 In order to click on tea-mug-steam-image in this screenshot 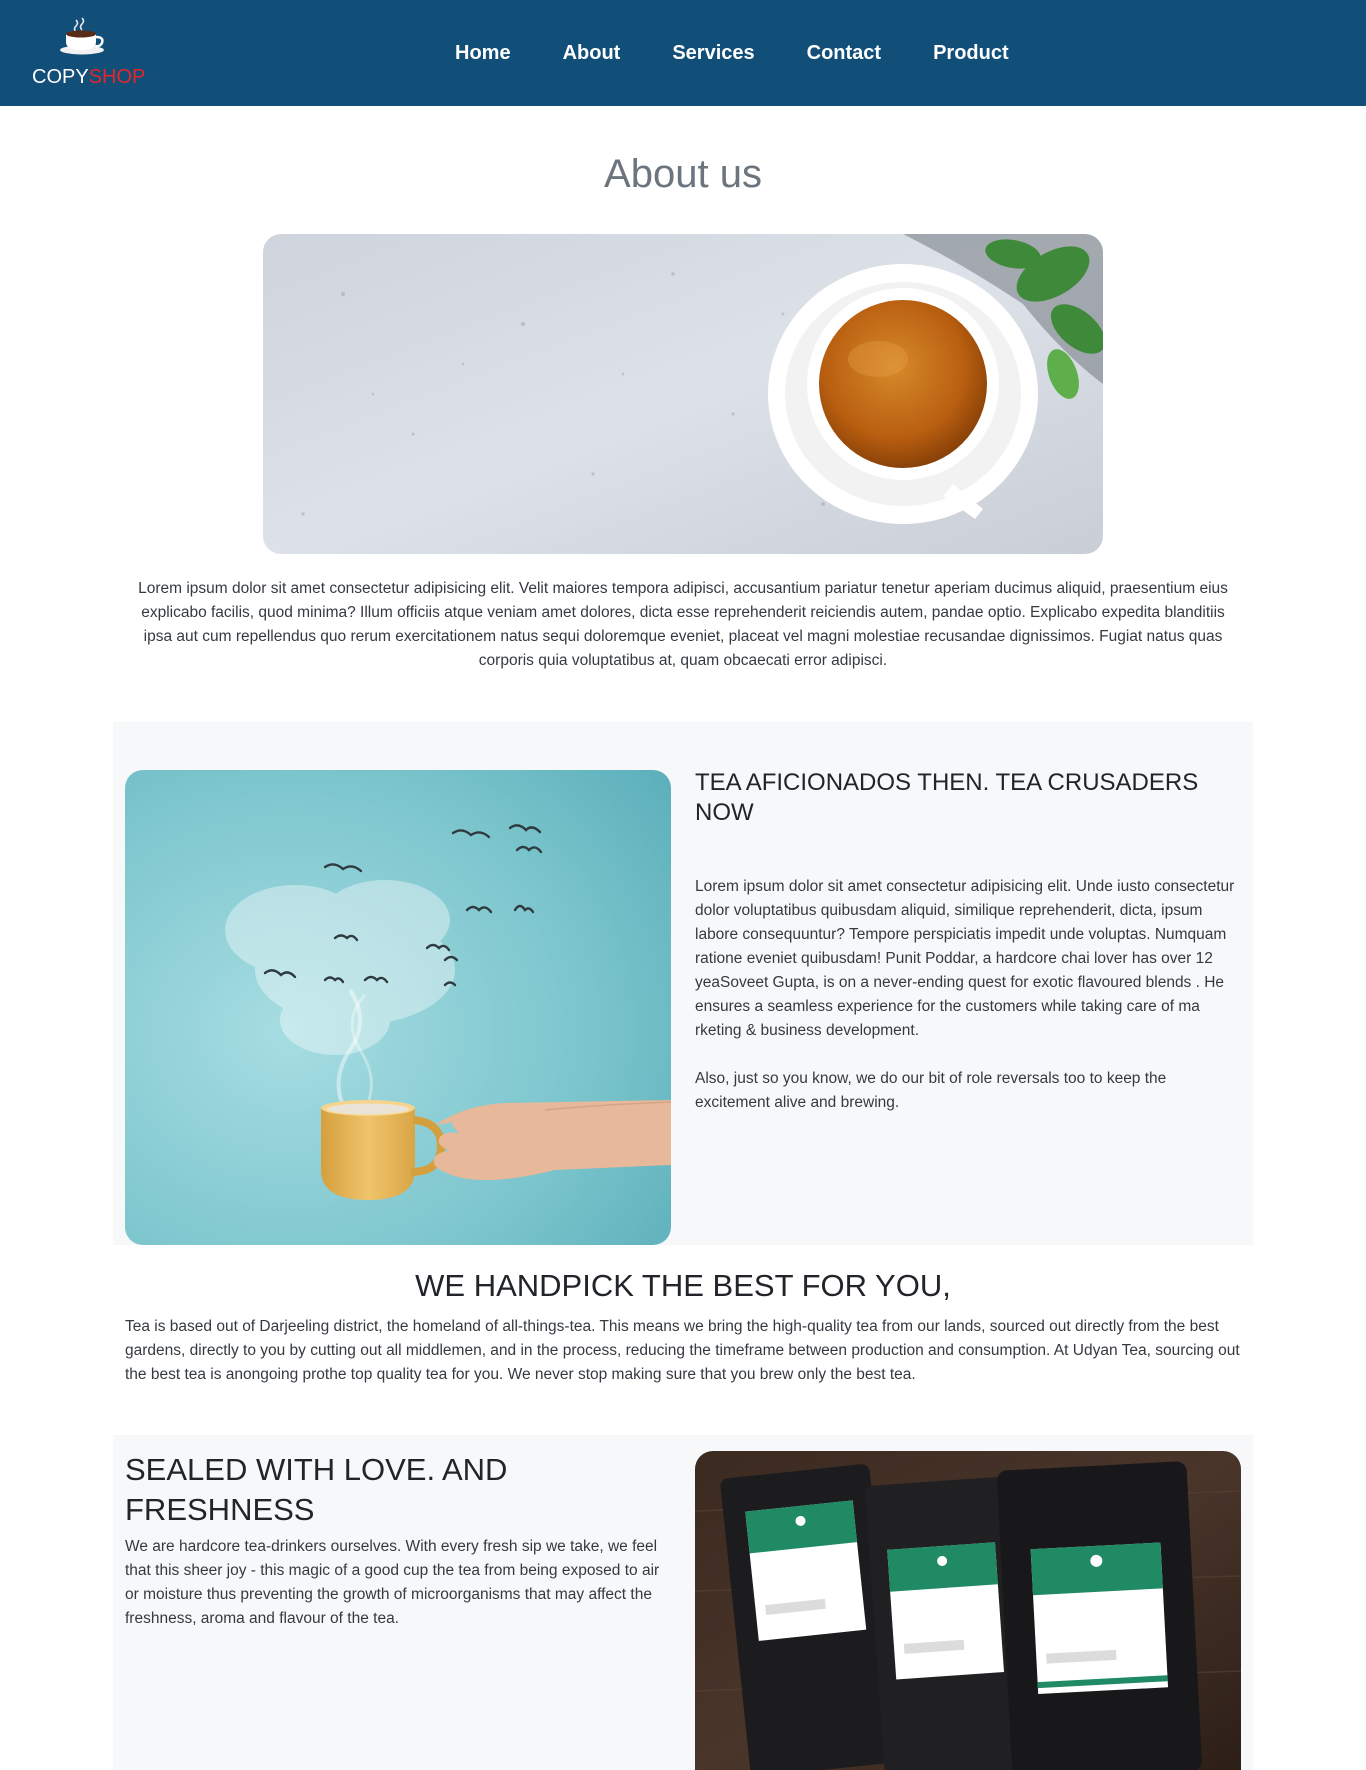, I will do `click(398, 1007)`.